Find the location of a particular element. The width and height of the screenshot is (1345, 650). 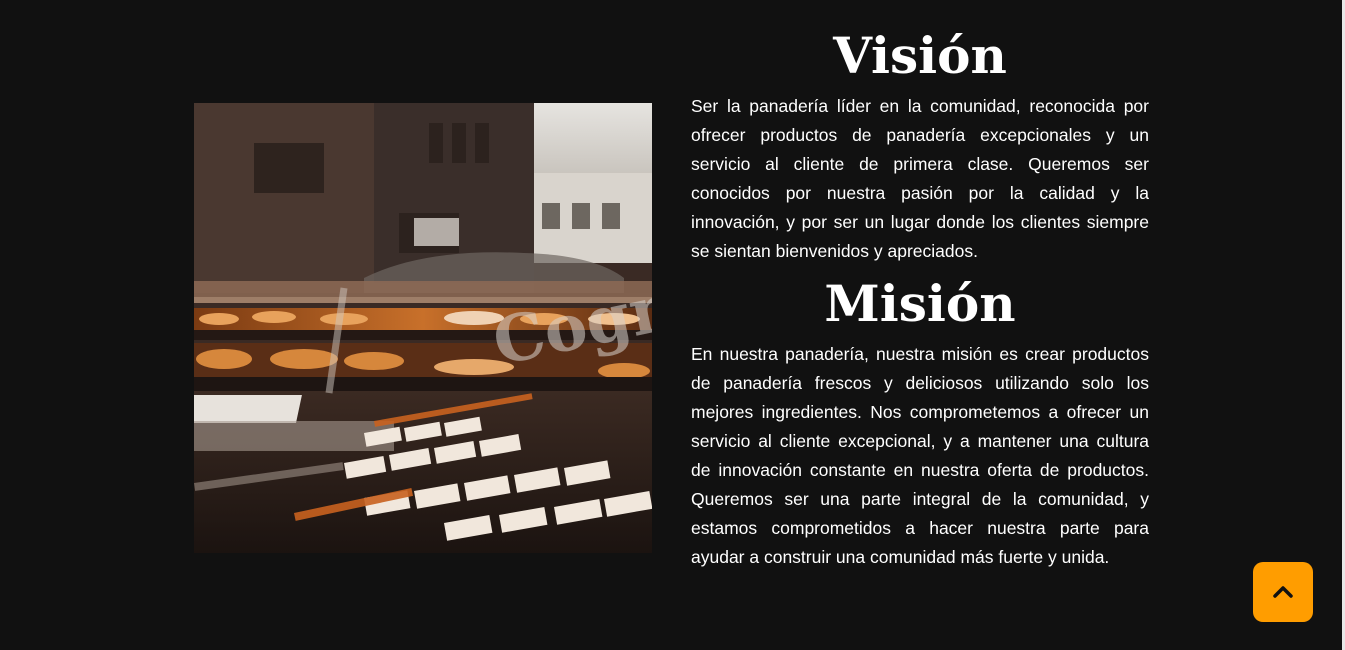

scroll-to-top-button is located at coordinates (1283, 592).